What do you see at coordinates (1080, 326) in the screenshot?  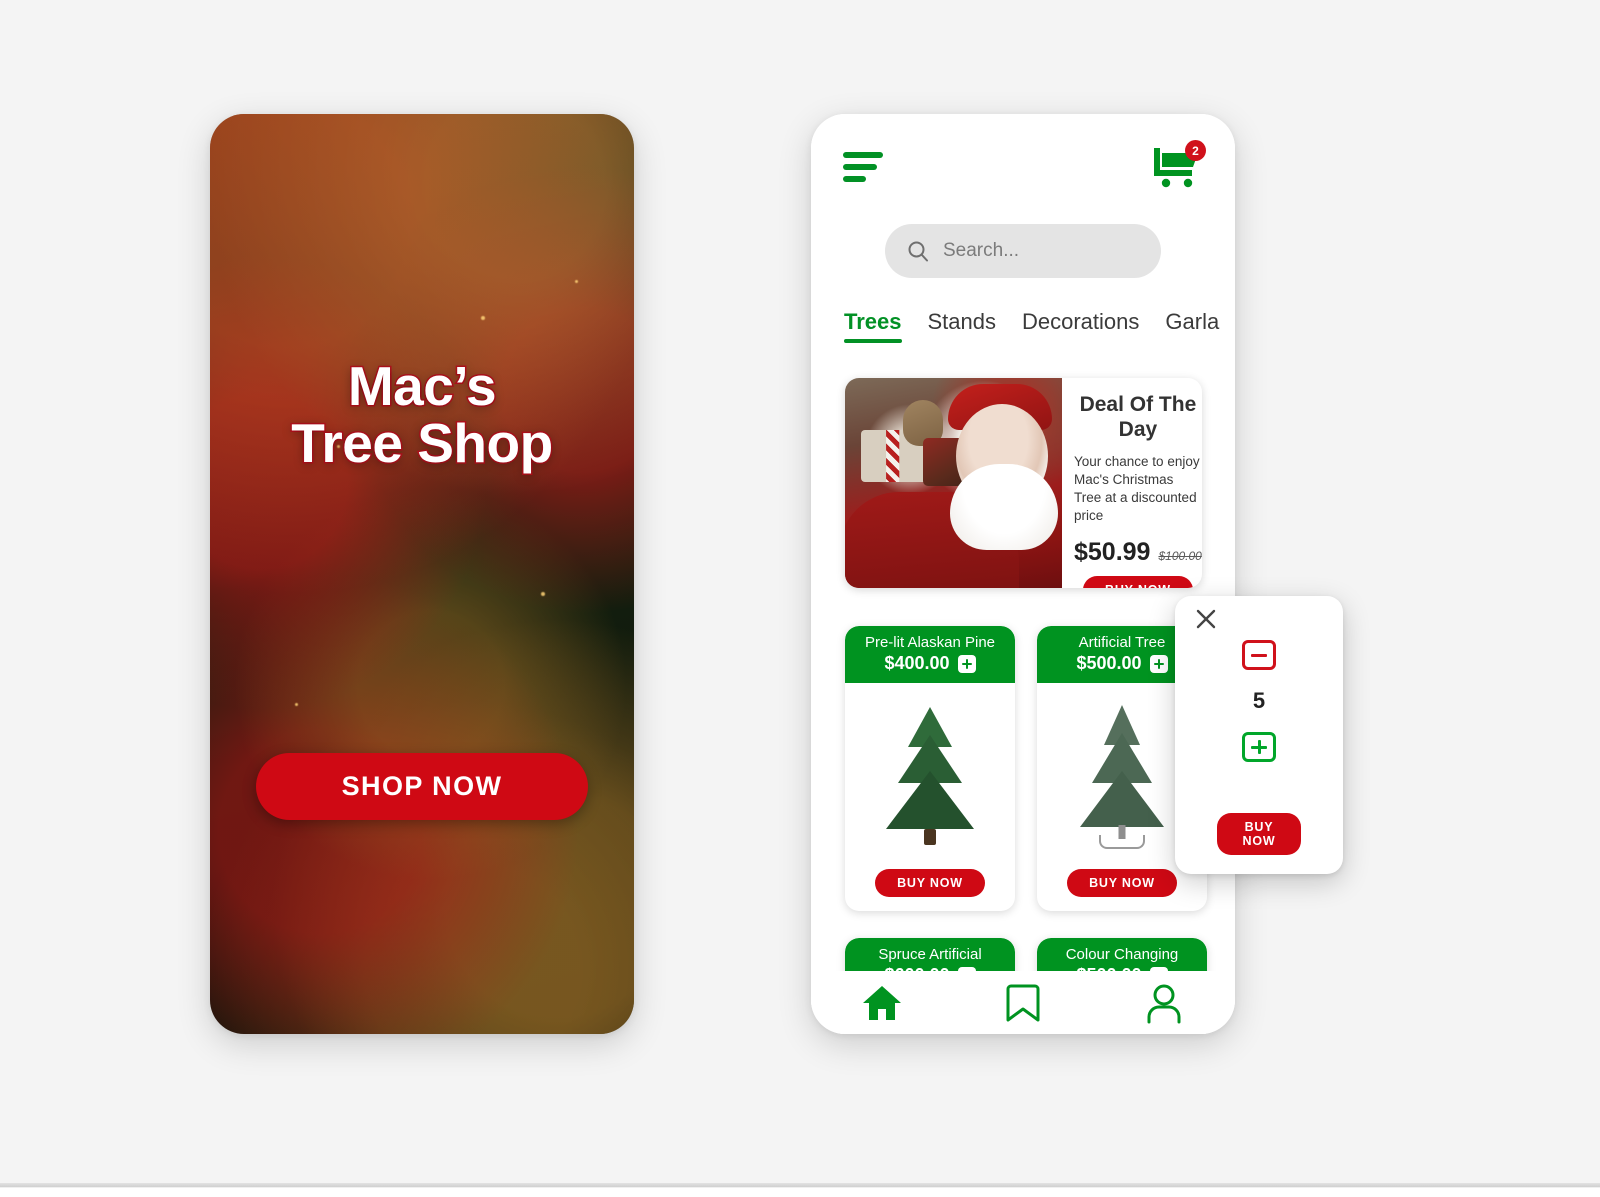 I see `tab-decorations: Decorations` at bounding box center [1080, 326].